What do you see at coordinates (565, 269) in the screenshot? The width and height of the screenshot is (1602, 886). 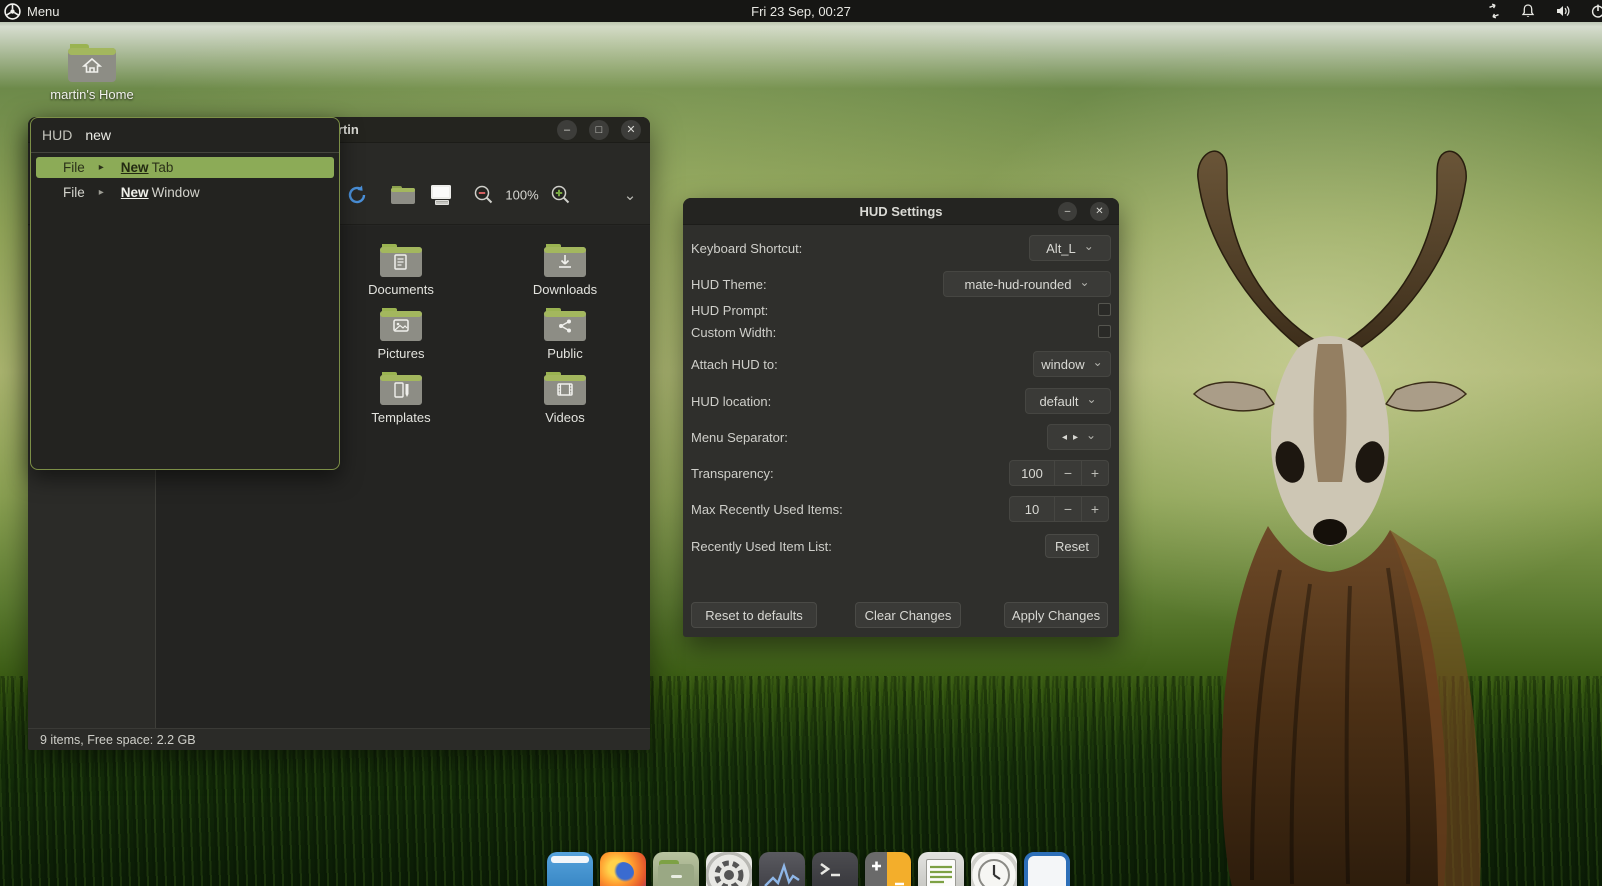 I see `folder-downloads: Downloads` at bounding box center [565, 269].